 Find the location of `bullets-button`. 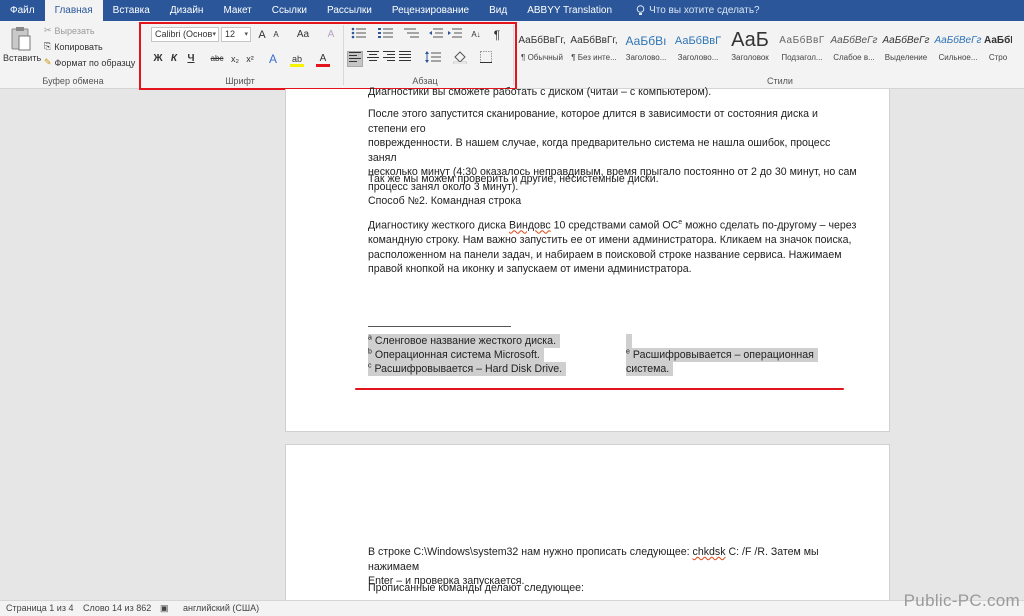

bullets-button is located at coordinates (359, 35).